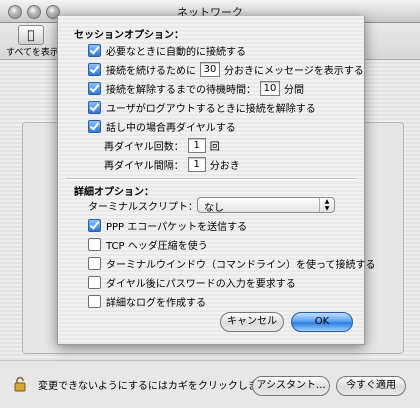 This screenshot has width=420, height=408. Describe the element at coordinates (201, 284) in the screenshot. I see `option-label: ダイヤル後にパスワードの入力を要求する` at that location.